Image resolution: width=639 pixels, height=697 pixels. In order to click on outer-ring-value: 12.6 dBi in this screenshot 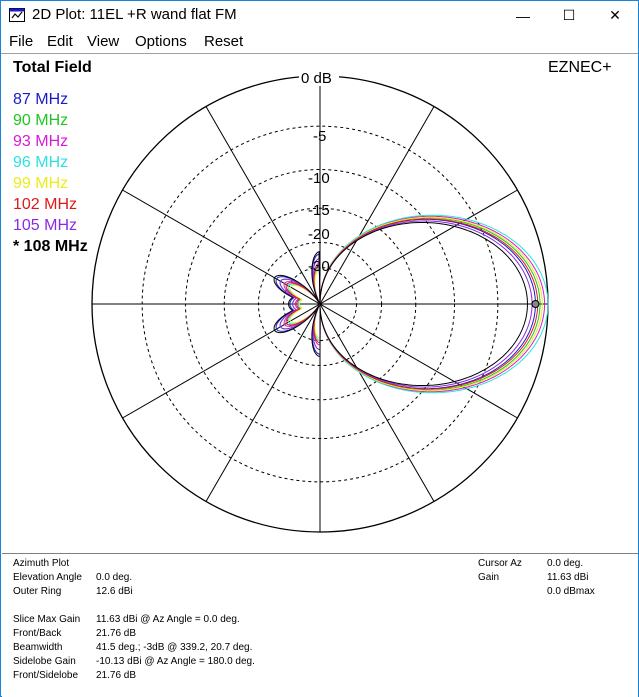, I will do `click(114, 591)`.